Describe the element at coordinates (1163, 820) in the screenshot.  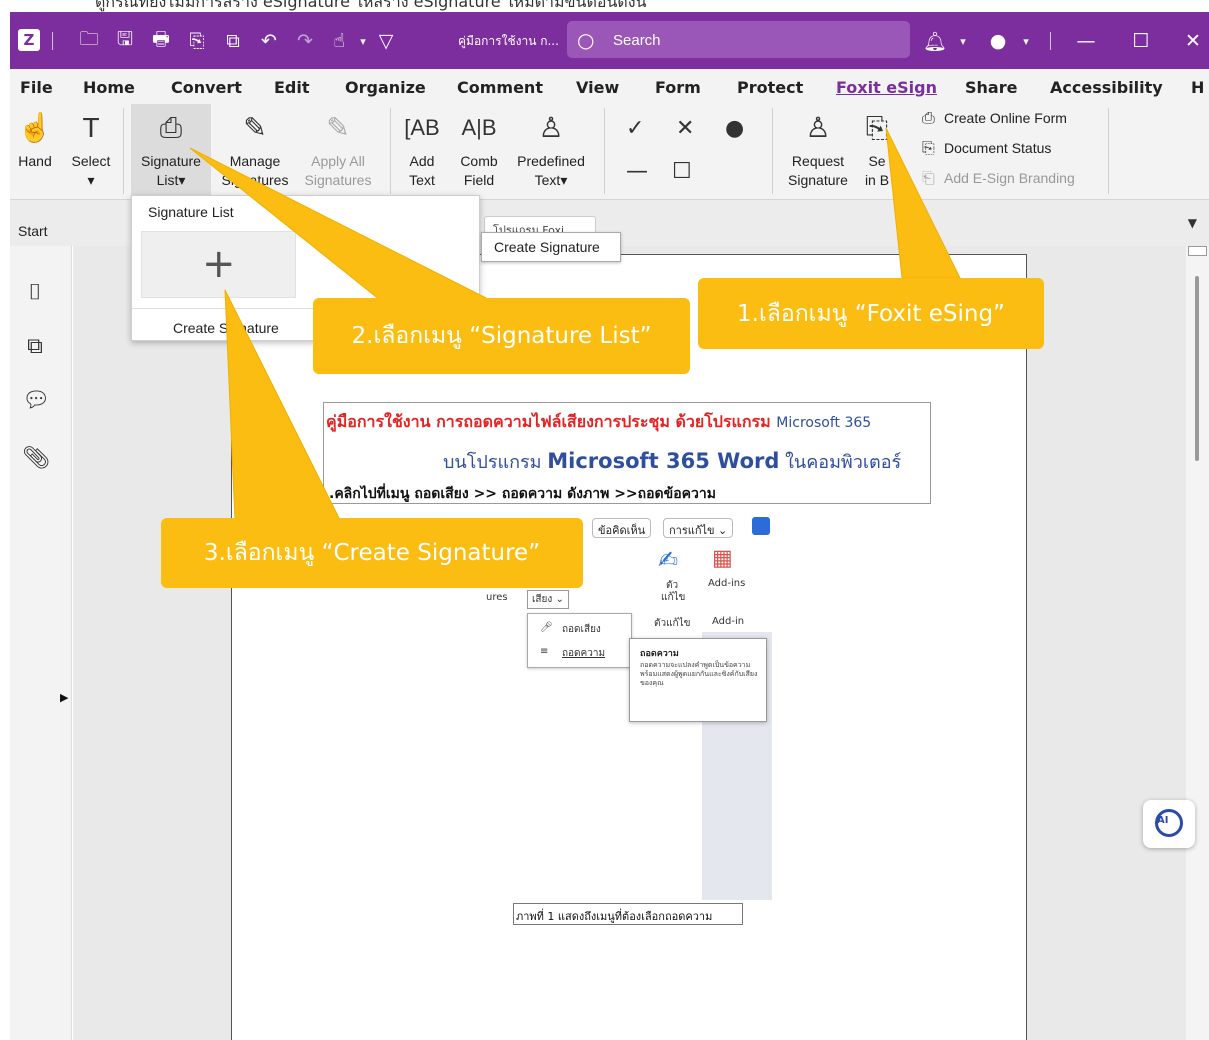
I see `ai-label: AI` at that location.